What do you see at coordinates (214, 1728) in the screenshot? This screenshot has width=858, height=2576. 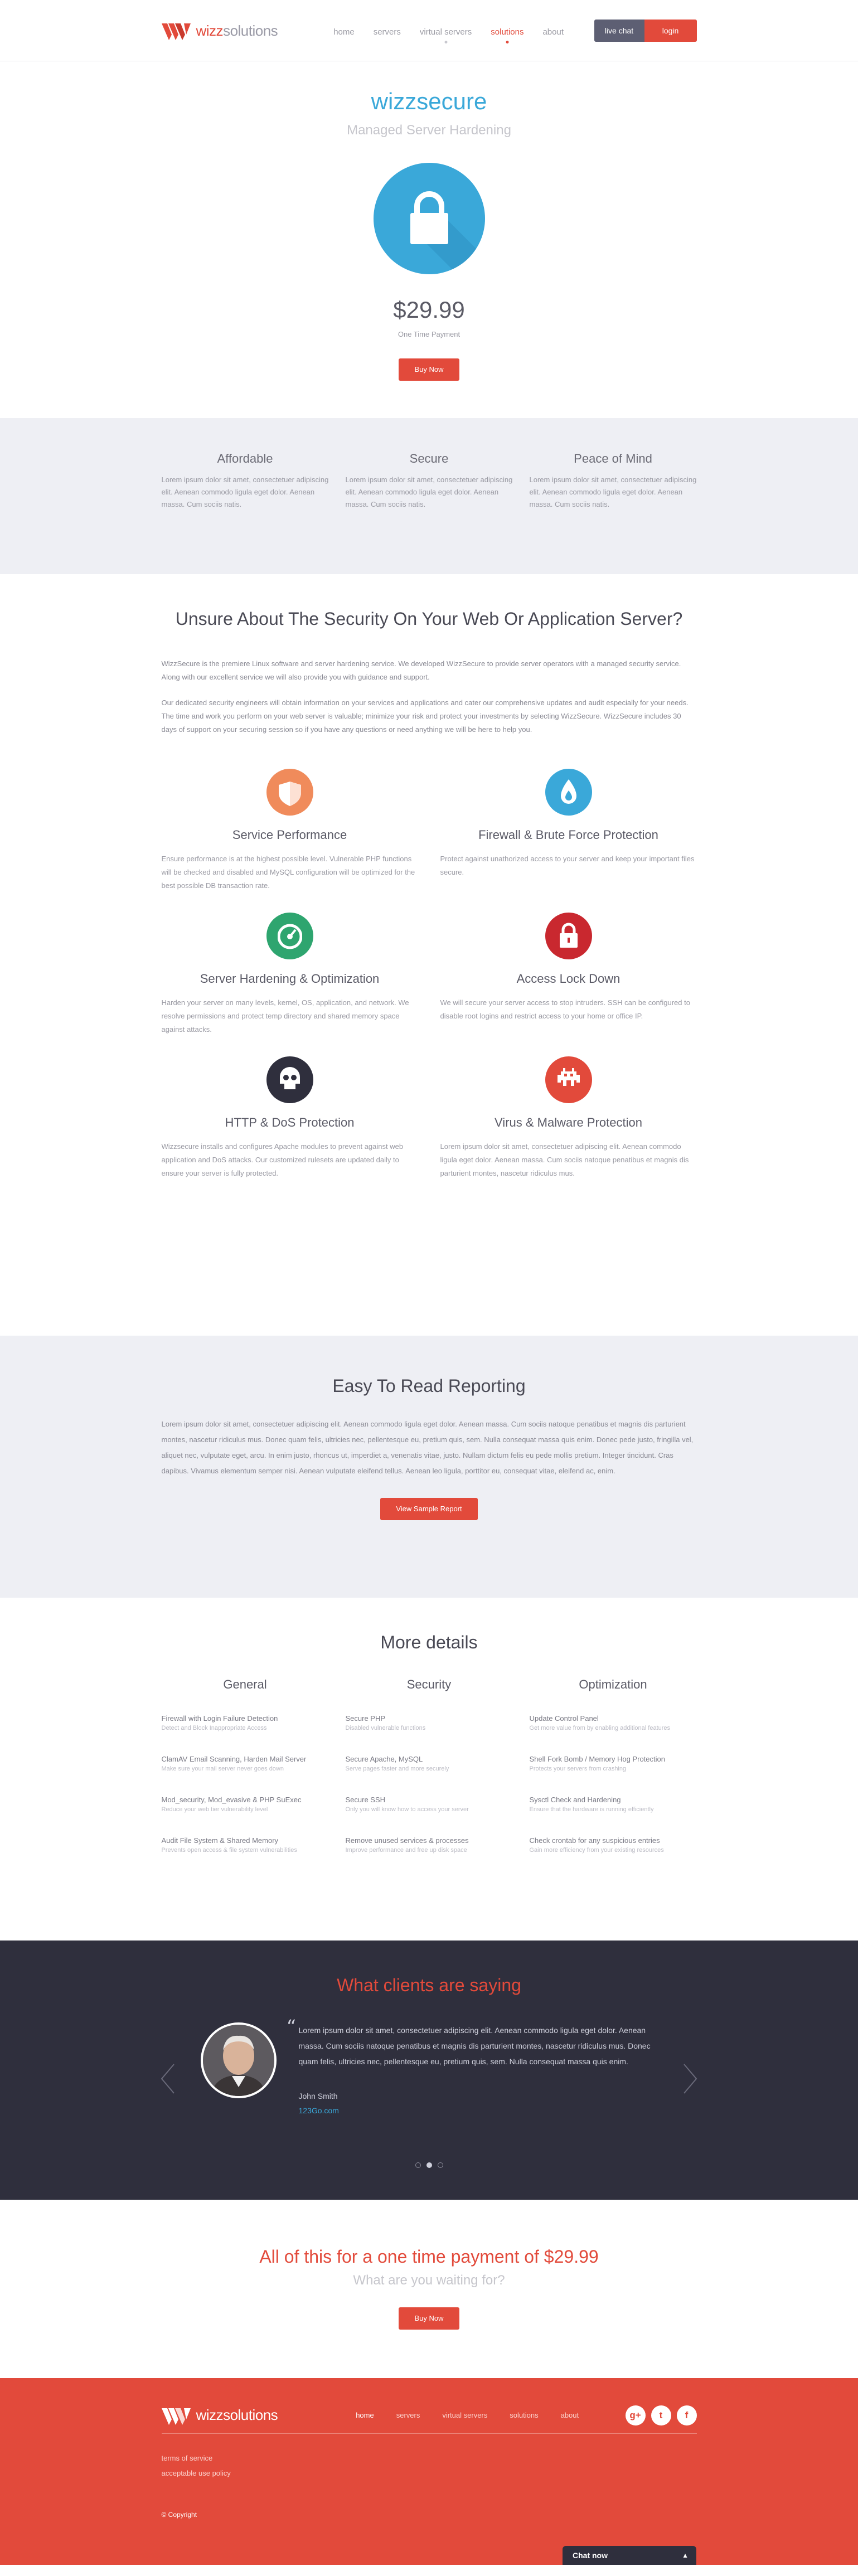 I see `item-description: Detect and Block Inappropriate Access` at bounding box center [214, 1728].